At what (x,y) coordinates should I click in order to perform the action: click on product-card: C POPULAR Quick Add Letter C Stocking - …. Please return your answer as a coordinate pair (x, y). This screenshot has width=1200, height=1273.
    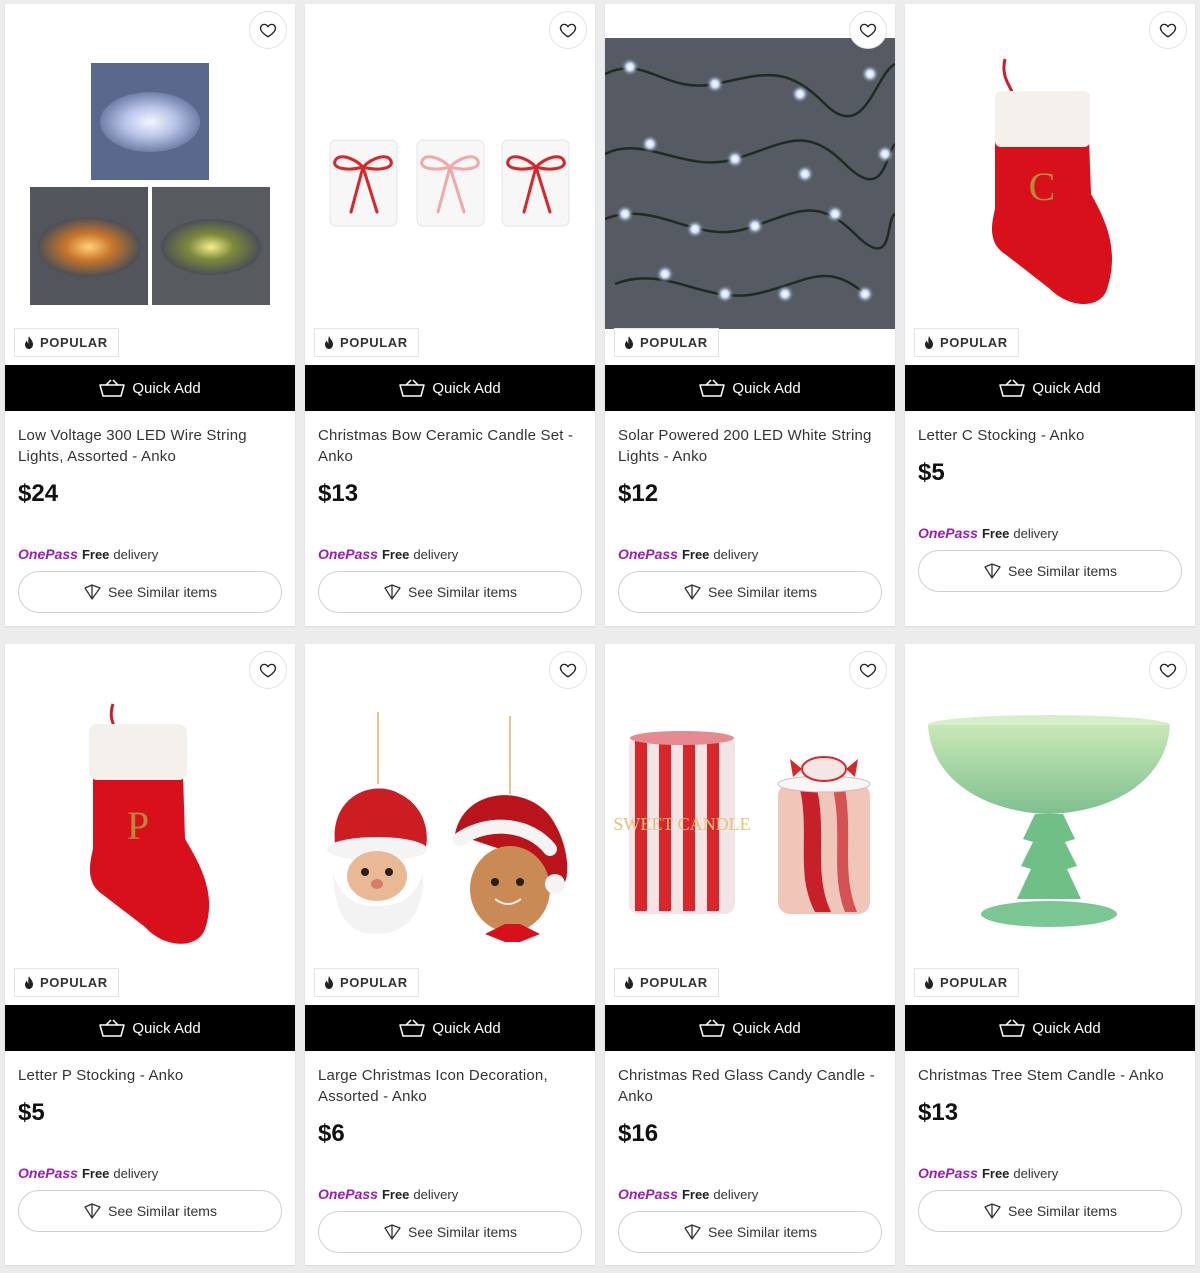
    Looking at the image, I should click on (1050, 315).